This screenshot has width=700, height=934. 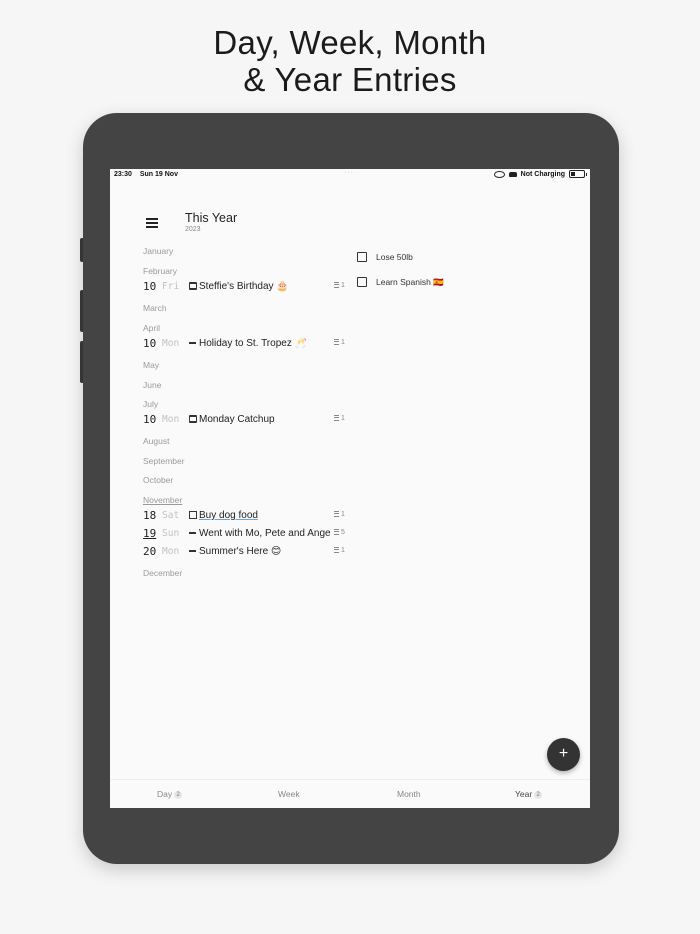 I want to click on month-november: November, so click(x=162, y=500).